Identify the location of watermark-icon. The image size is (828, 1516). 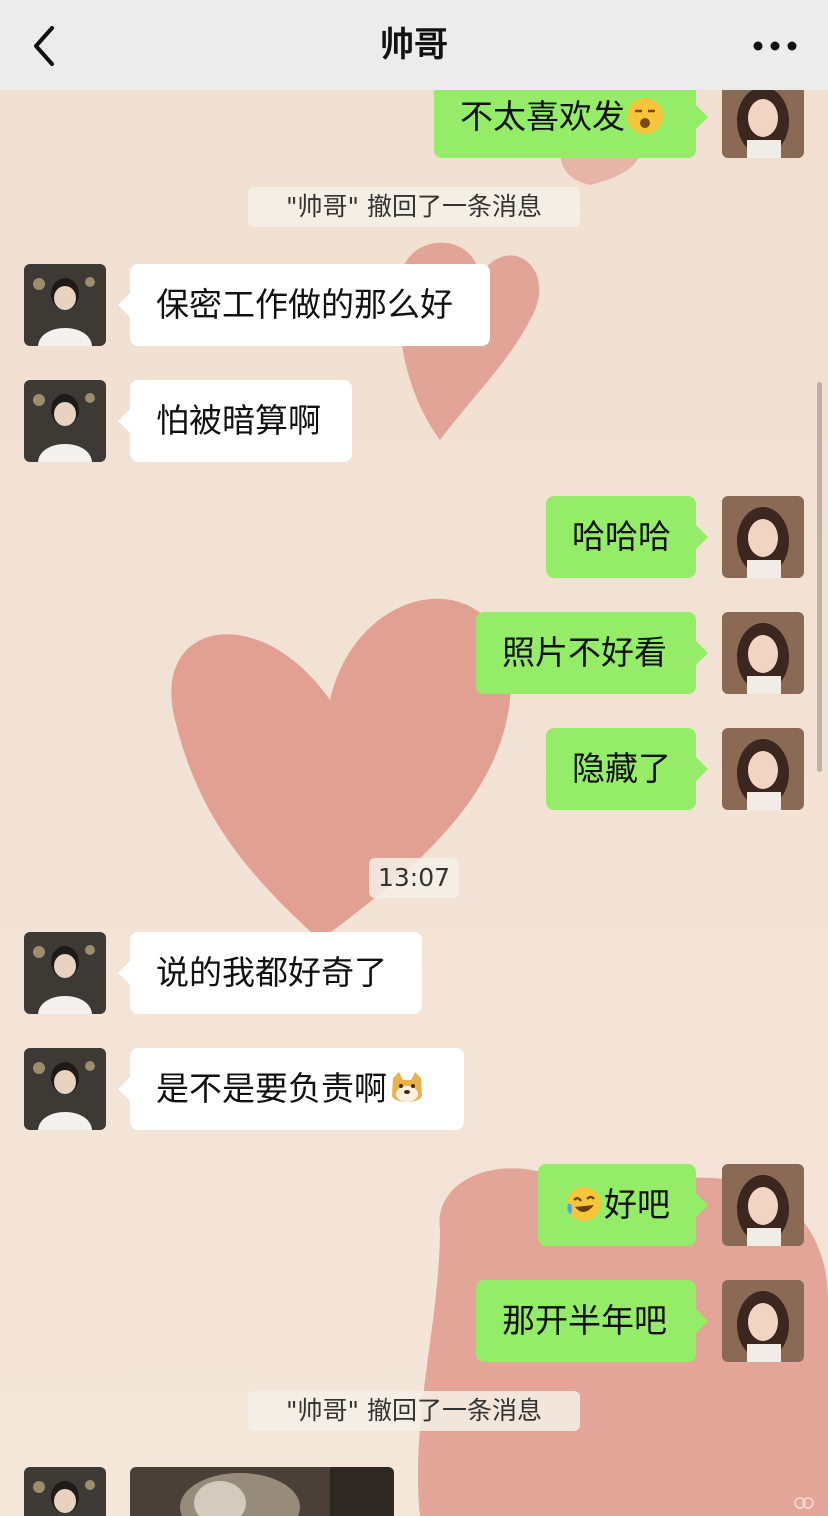
(804, 1503).